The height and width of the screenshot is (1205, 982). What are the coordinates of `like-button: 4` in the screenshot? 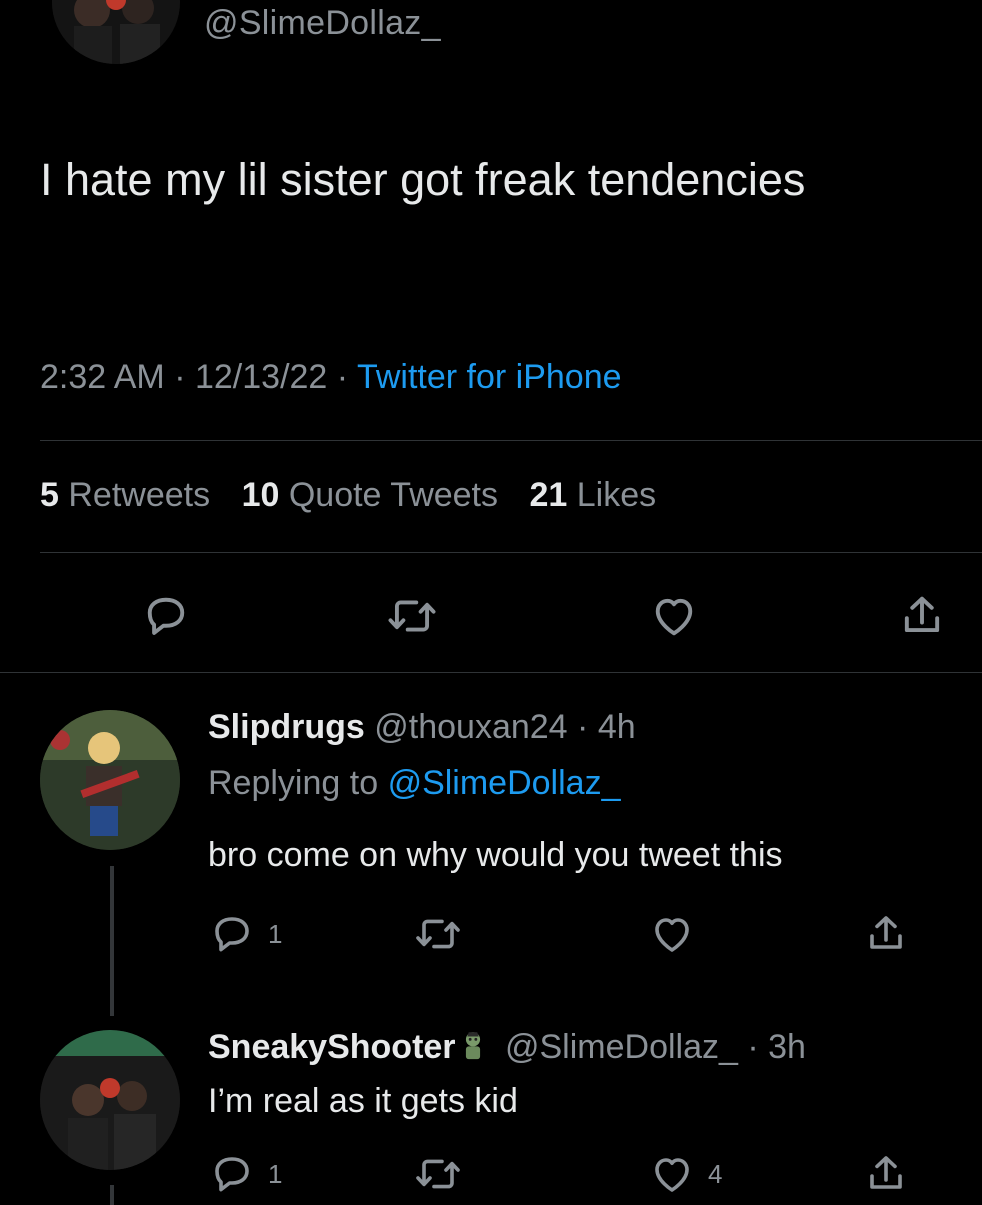 It's located at (685, 1174).